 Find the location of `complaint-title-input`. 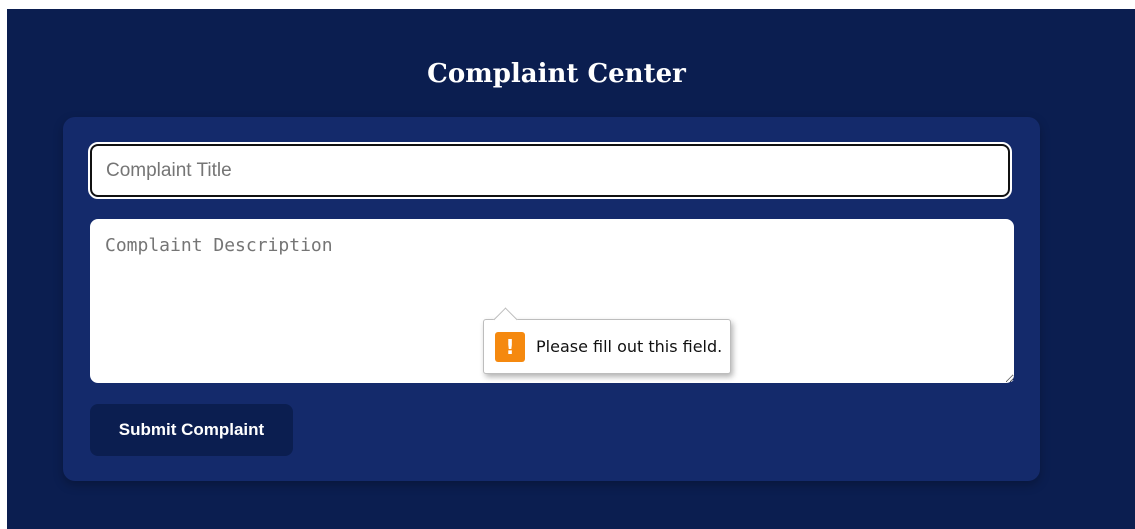

complaint-title-input is located at coordinates (550, 170).